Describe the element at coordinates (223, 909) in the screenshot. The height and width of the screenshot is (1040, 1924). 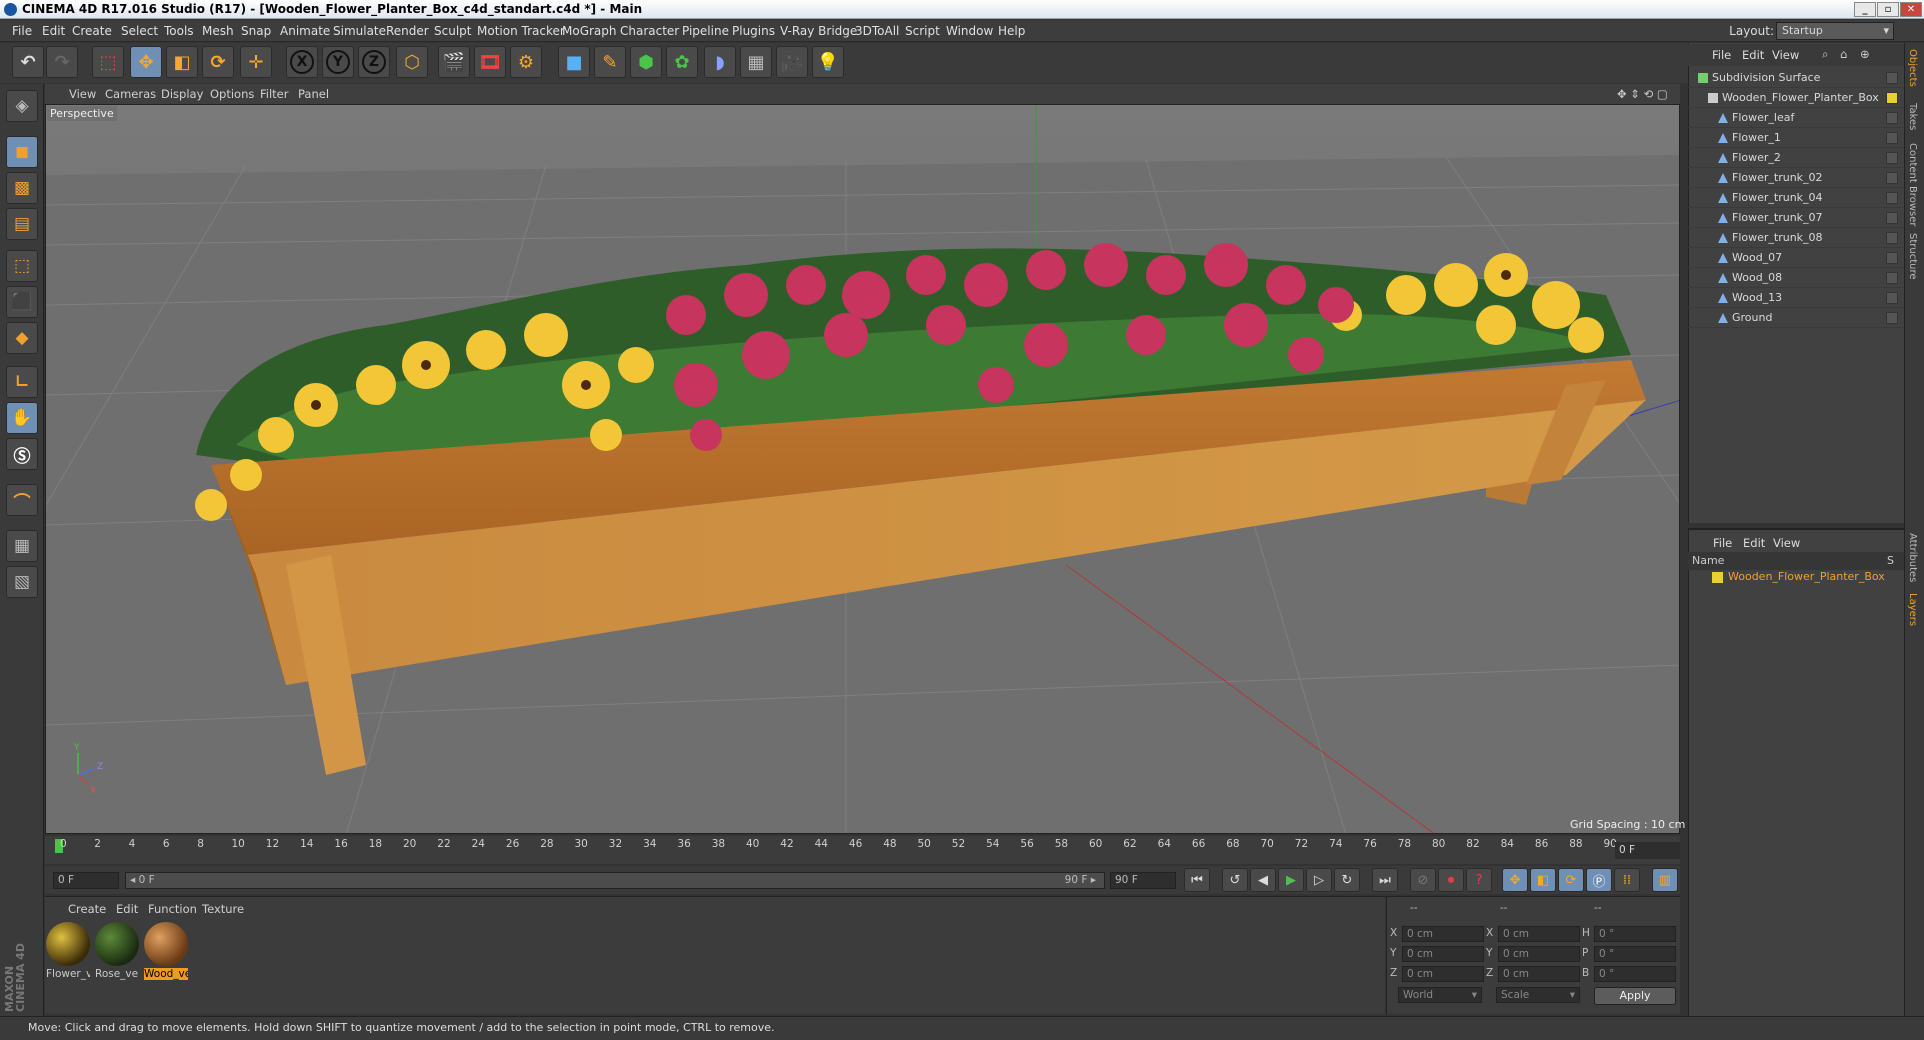
I see `mat-menu-texture: Texture` at that location.